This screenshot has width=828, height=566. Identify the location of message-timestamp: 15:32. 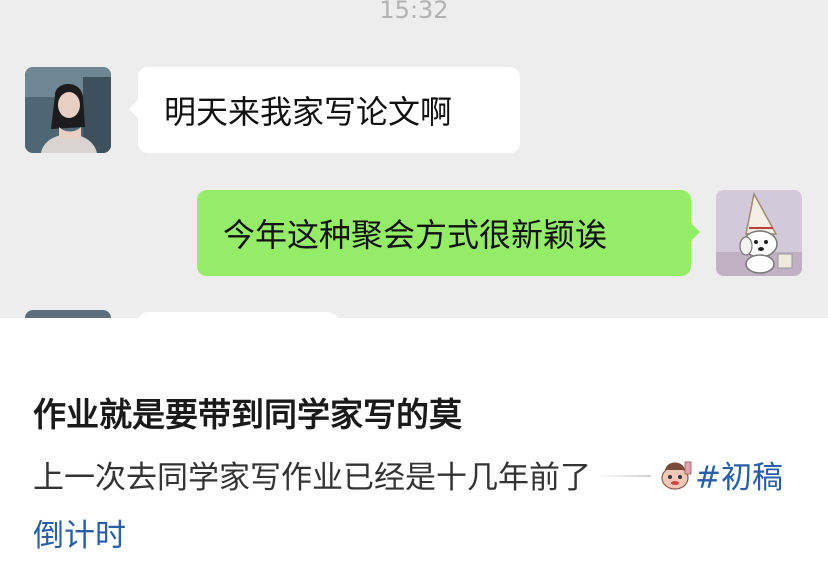
(414, 12).